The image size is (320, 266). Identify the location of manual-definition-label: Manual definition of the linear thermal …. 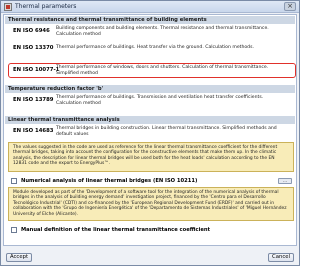
(116, 230).